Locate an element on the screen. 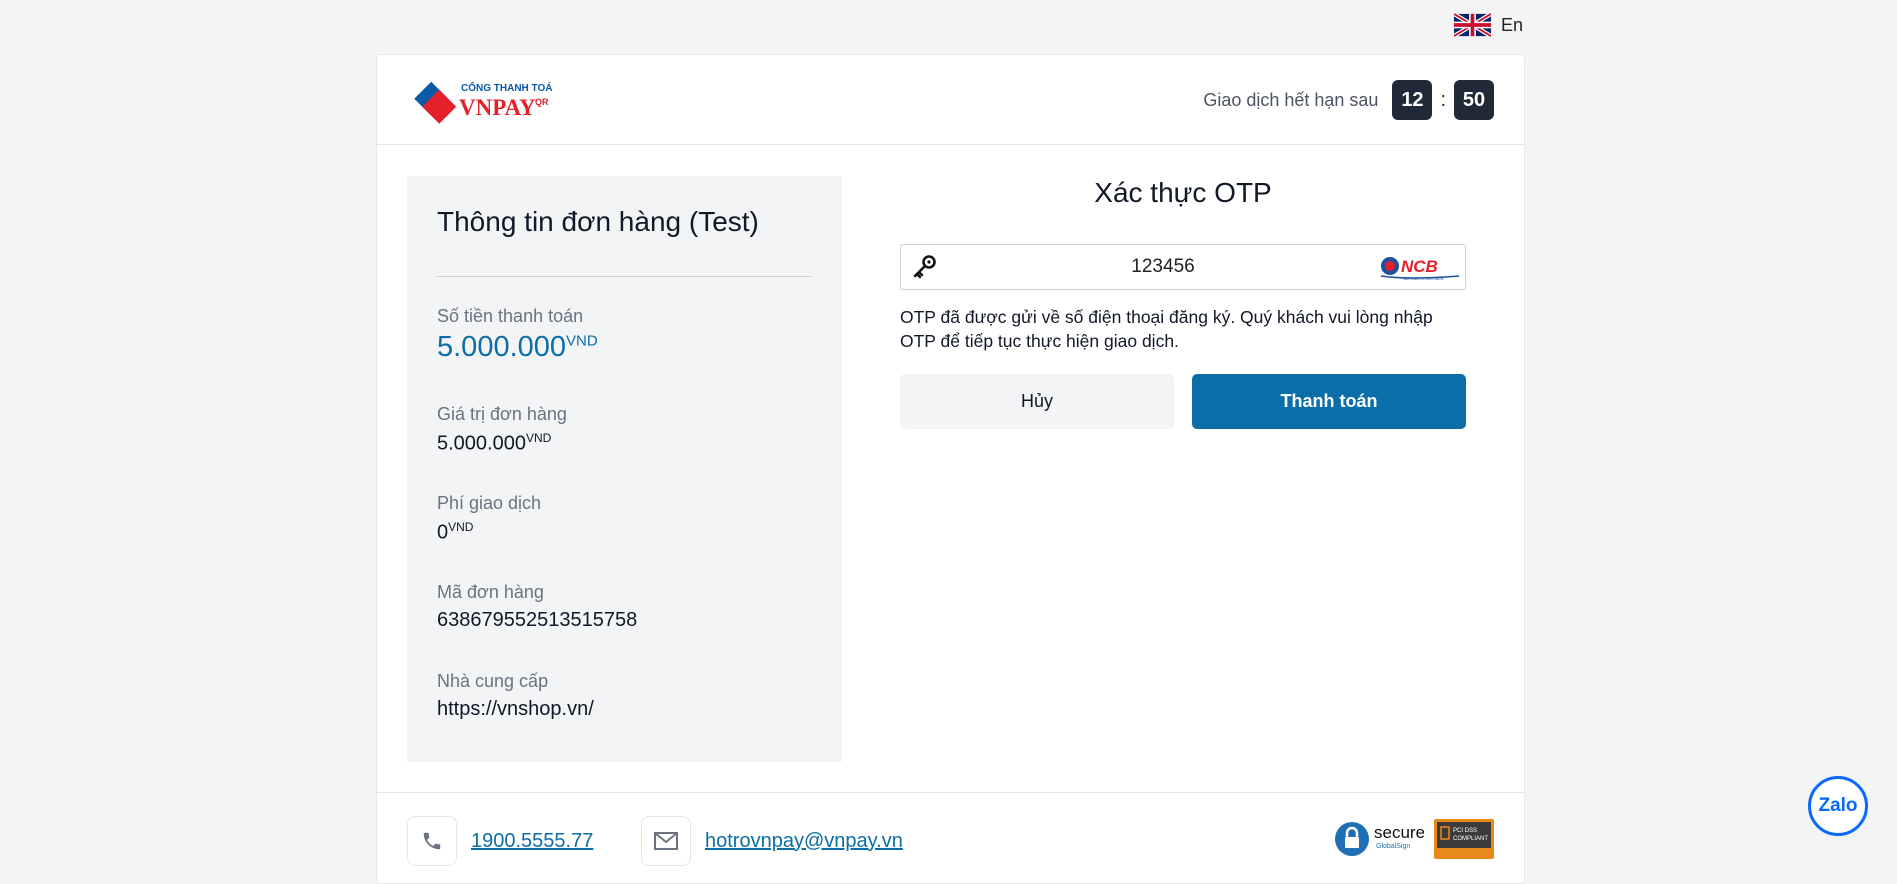 The width and height of the screenshot is (1897, 884). provider-field: Nhà cung cấp https://vnshop.vn/ is located at coordinates (515, 696).